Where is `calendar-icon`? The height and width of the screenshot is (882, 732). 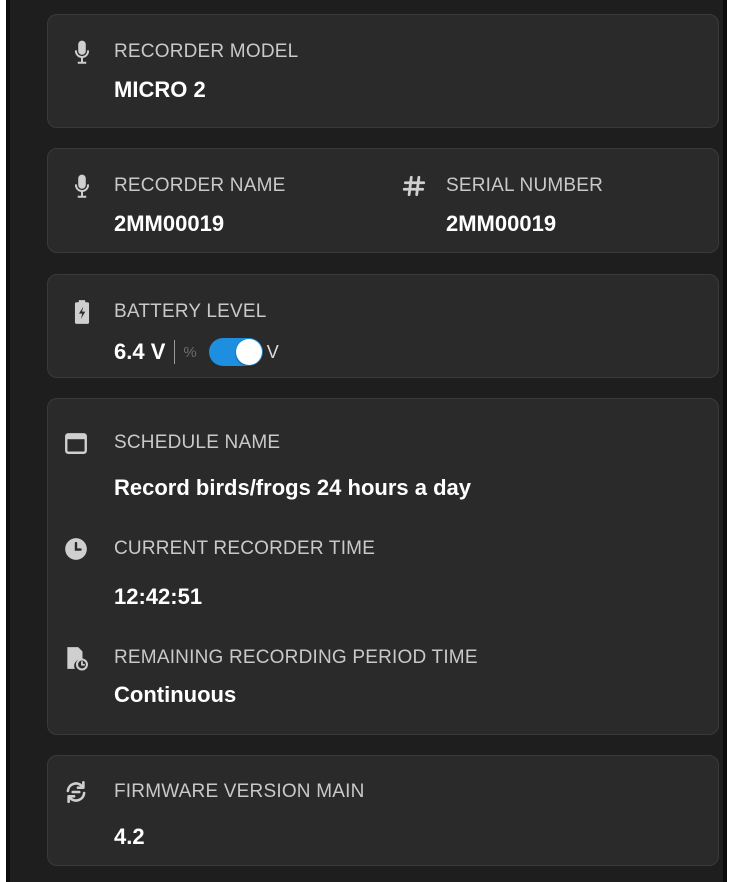
calendar-icon is located at coordinates (76, 443).